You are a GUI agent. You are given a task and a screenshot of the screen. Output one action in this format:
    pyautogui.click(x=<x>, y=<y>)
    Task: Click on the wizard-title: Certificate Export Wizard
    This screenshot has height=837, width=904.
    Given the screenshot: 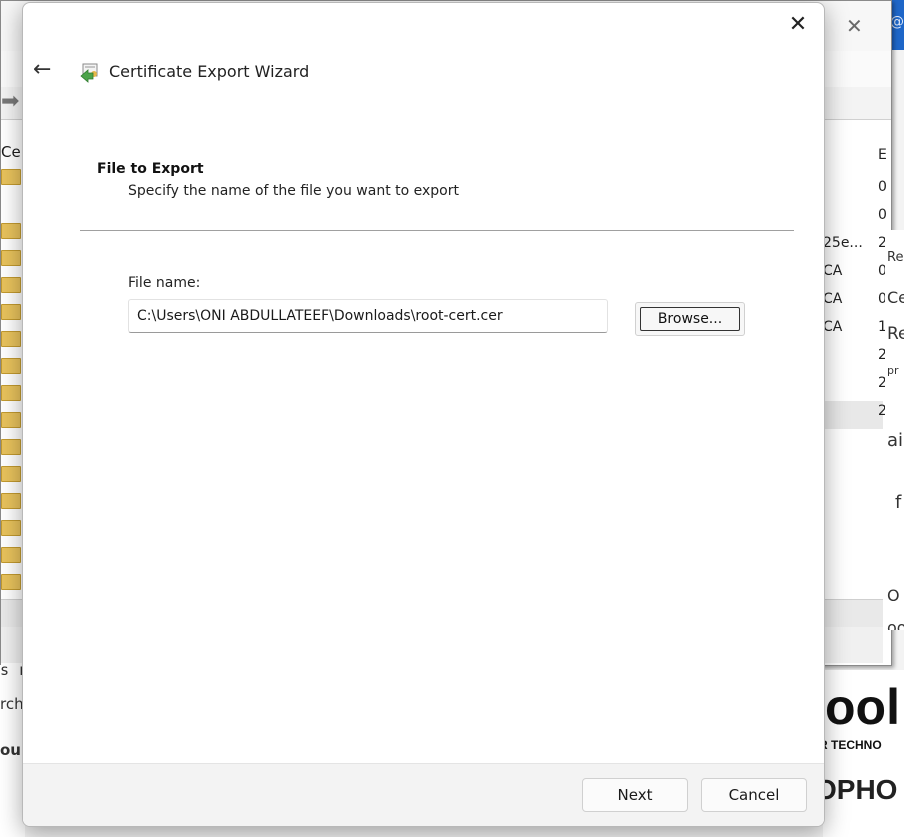 What is the action you would take?
    pyautogui.click(x=209, y=71)
    